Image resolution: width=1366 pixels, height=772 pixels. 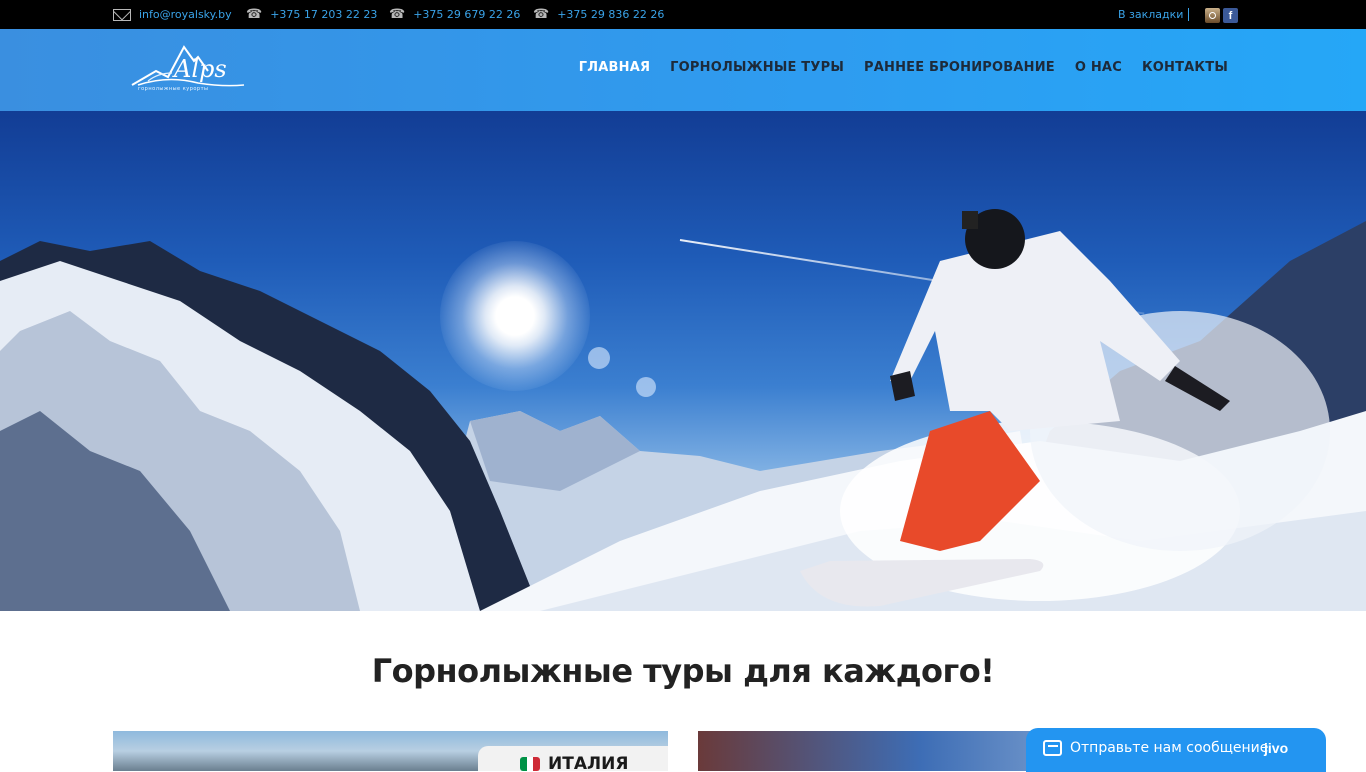 I want to click on instagram-icon, so click(x=1212, y=15).